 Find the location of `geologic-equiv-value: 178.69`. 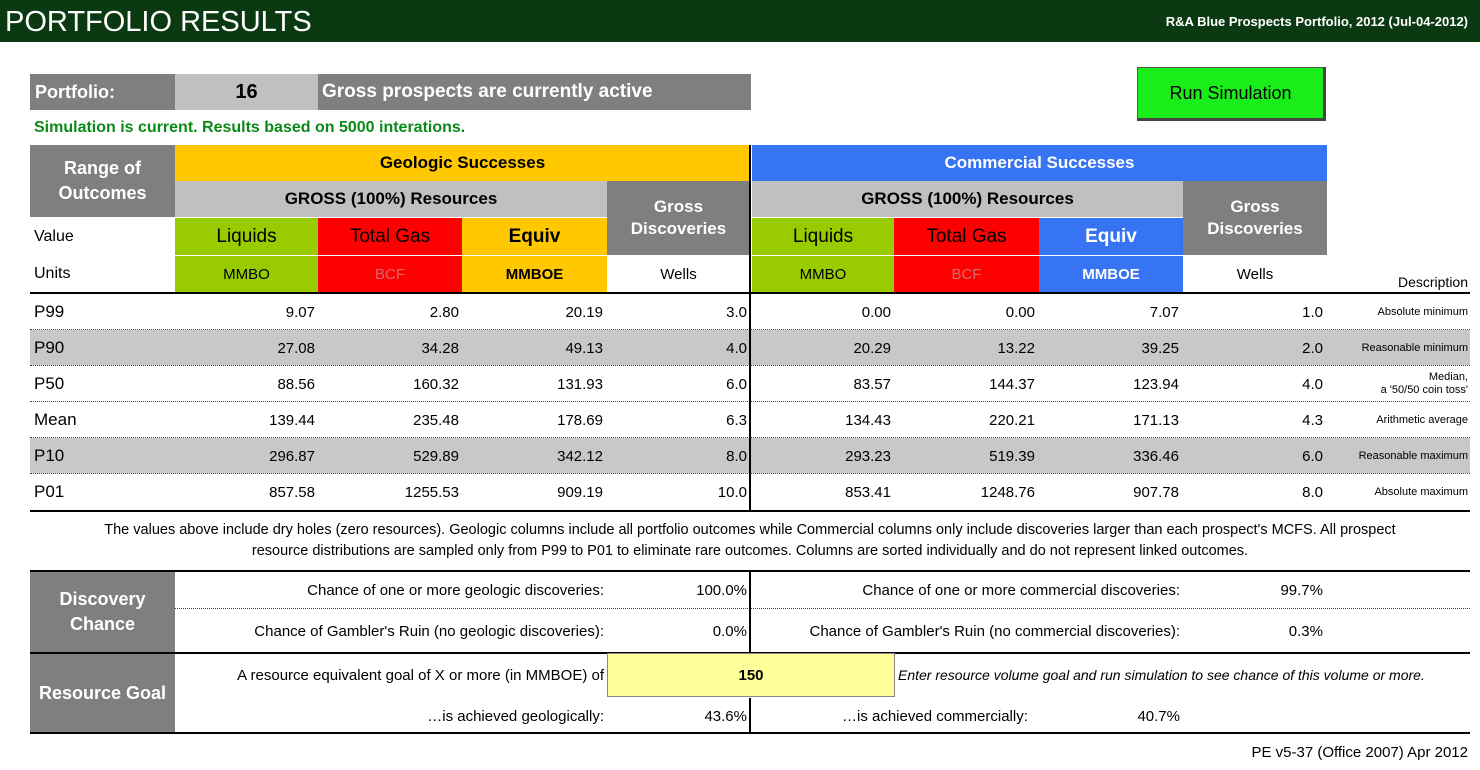

geologic-equiv-value: 178.69 is located at coordinates (580, 420).